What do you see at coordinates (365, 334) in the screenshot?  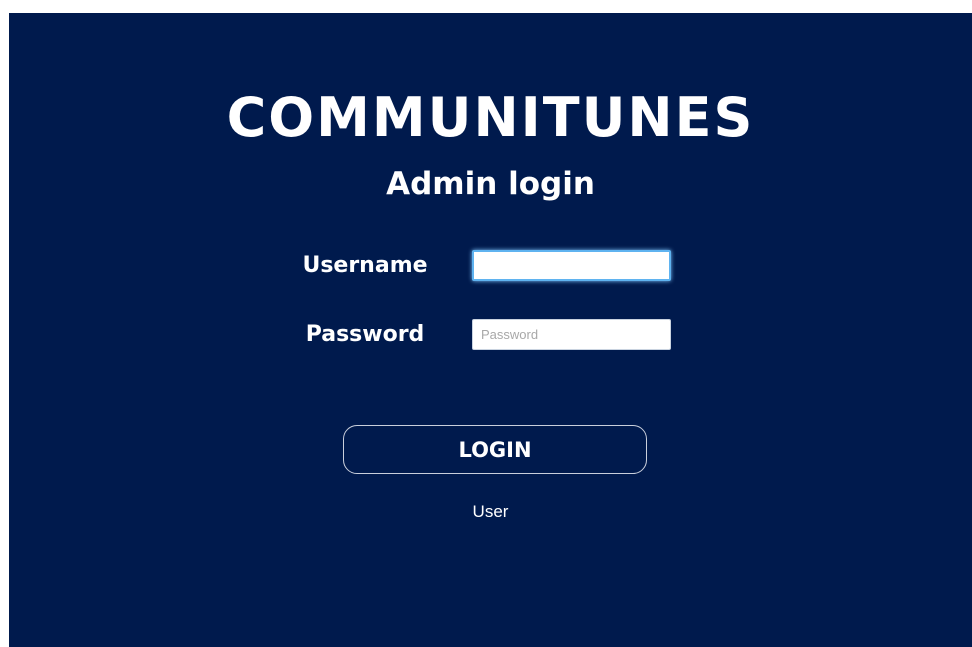 I see `password-label: Password` at bounding box center [365, 334].